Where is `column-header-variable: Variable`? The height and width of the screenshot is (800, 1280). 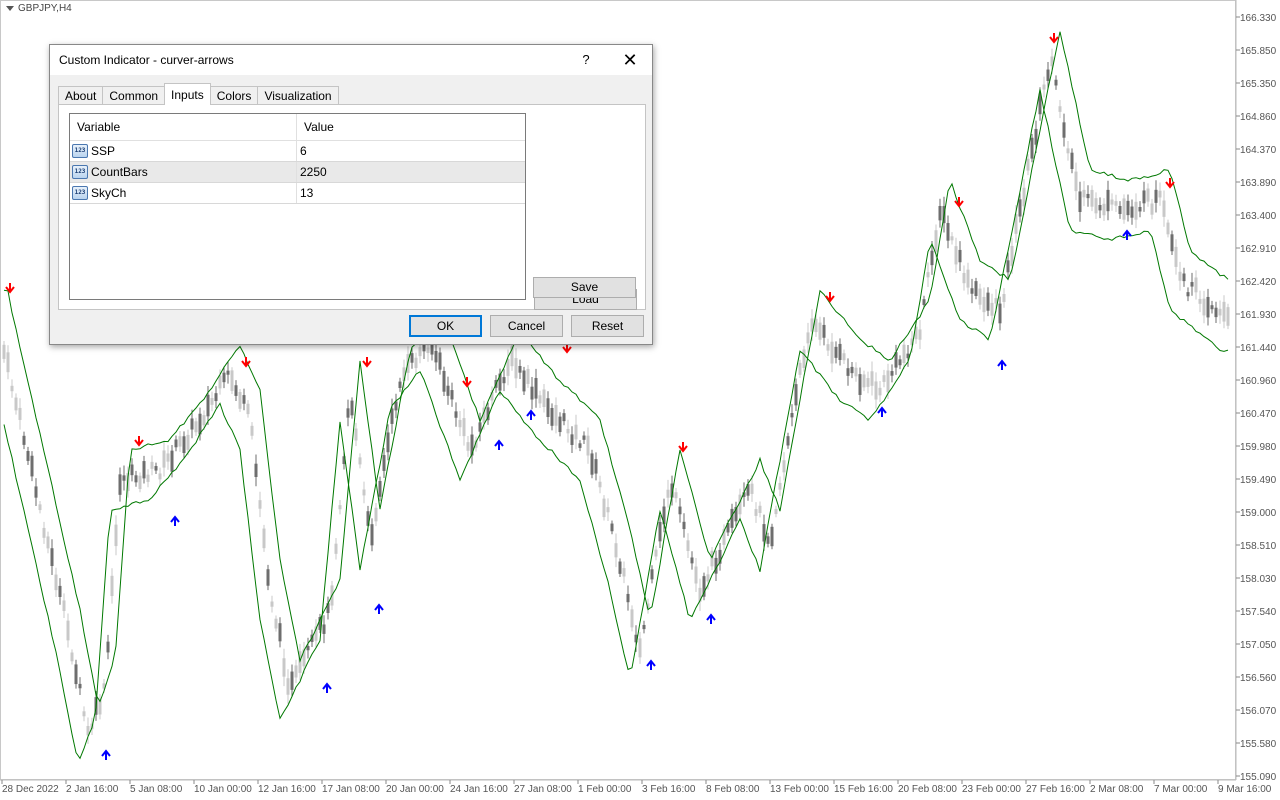 column-header-variable: Variable is located at coordinates (183, 127).